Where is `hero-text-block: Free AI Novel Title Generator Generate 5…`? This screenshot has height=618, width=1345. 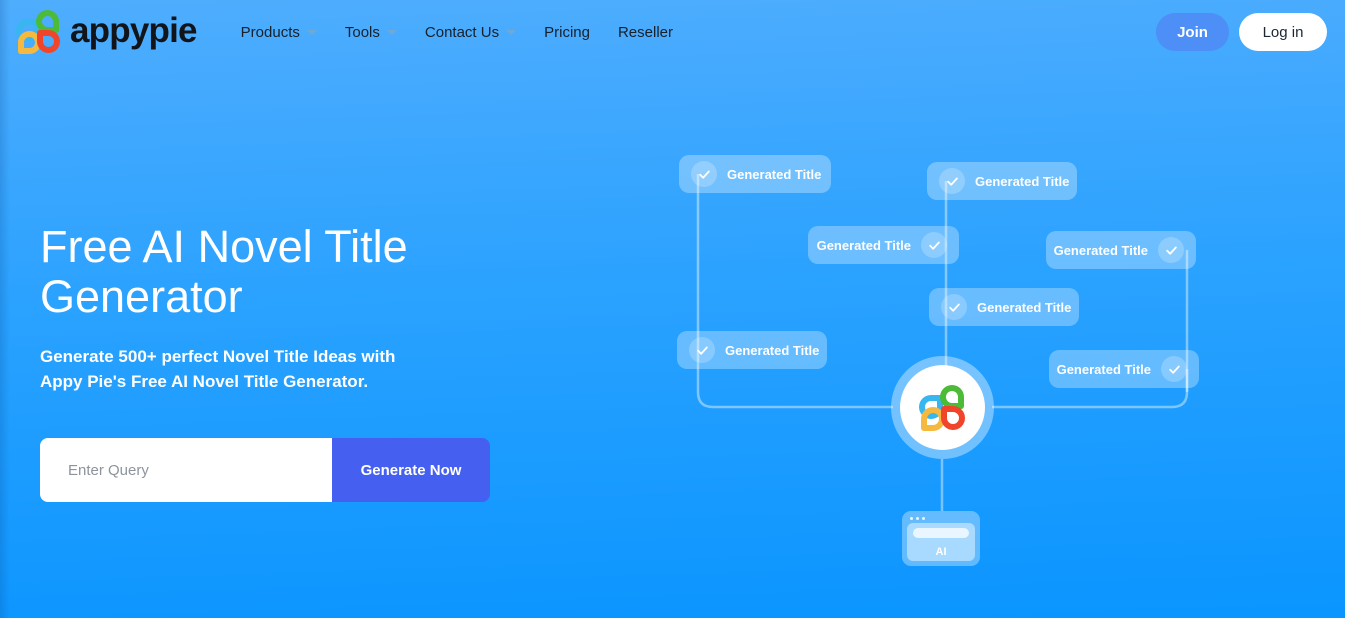
hero-text-block: Free AI Novel Title Generator Generate 5… is located at coordinates (320, 308).